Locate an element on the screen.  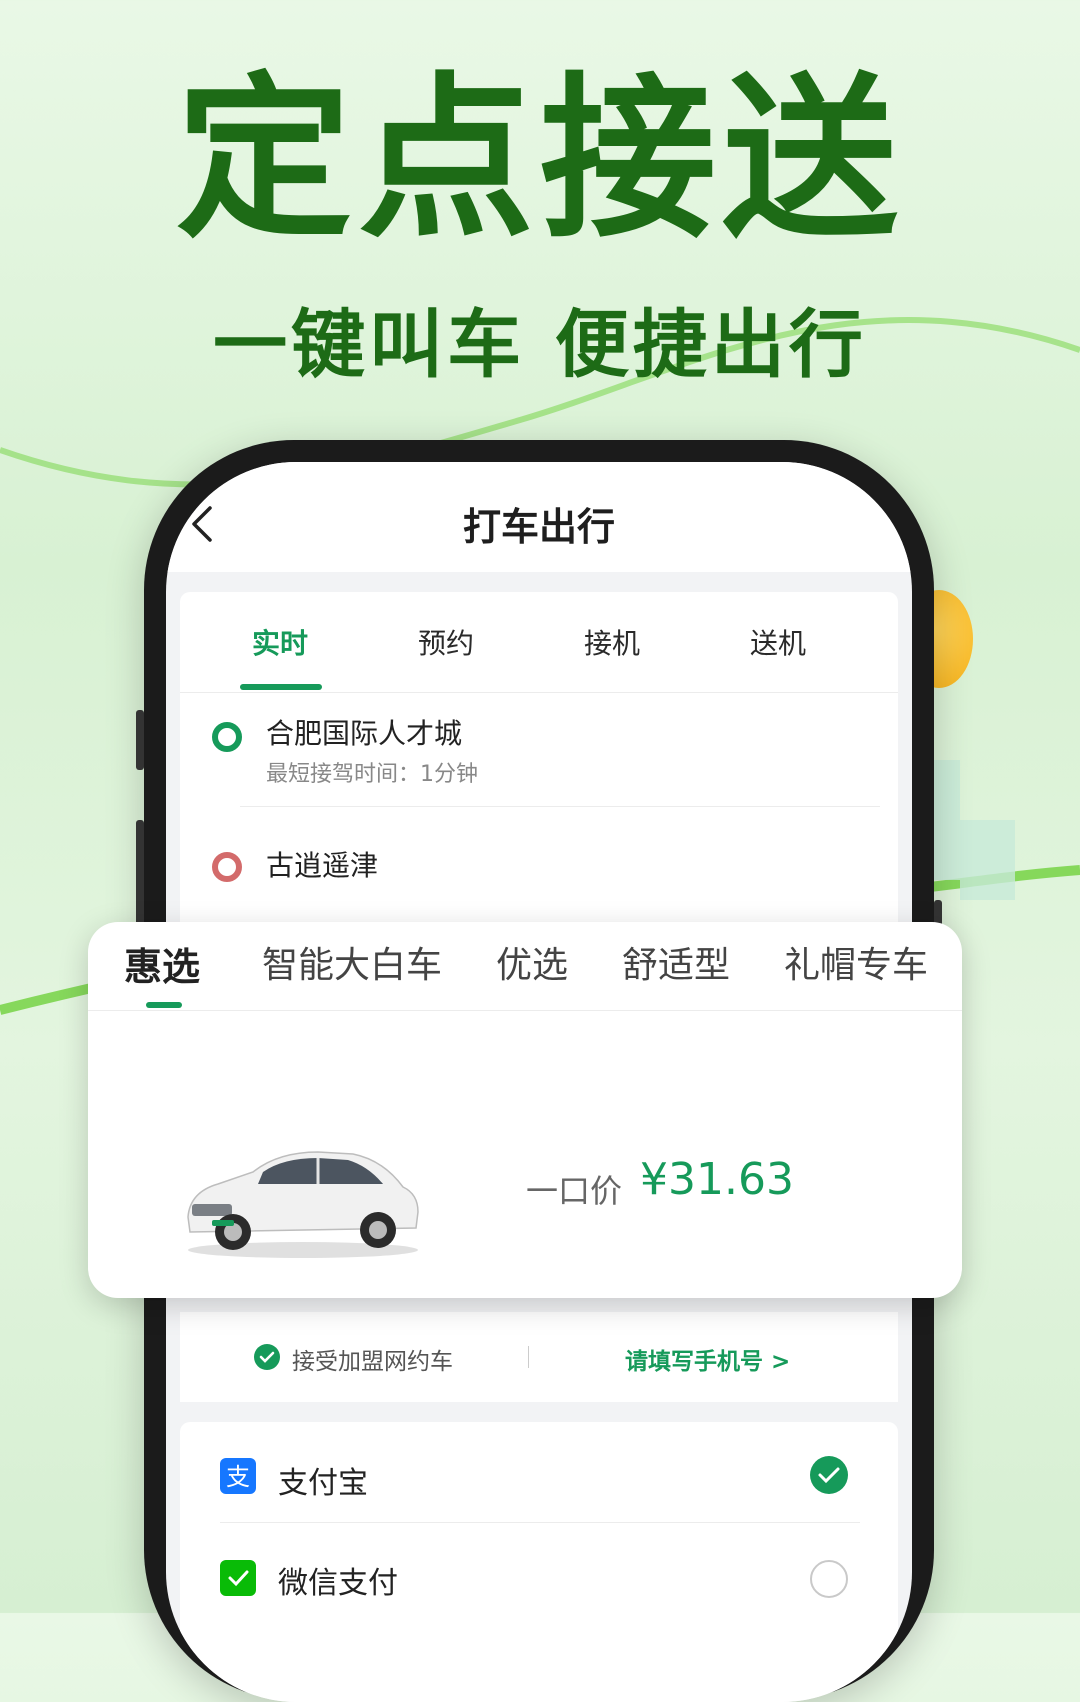
car-type-tabs: 惠选 智能大白车 优选 舒适型 礼帽专车 is located at coordinates (525, 966).